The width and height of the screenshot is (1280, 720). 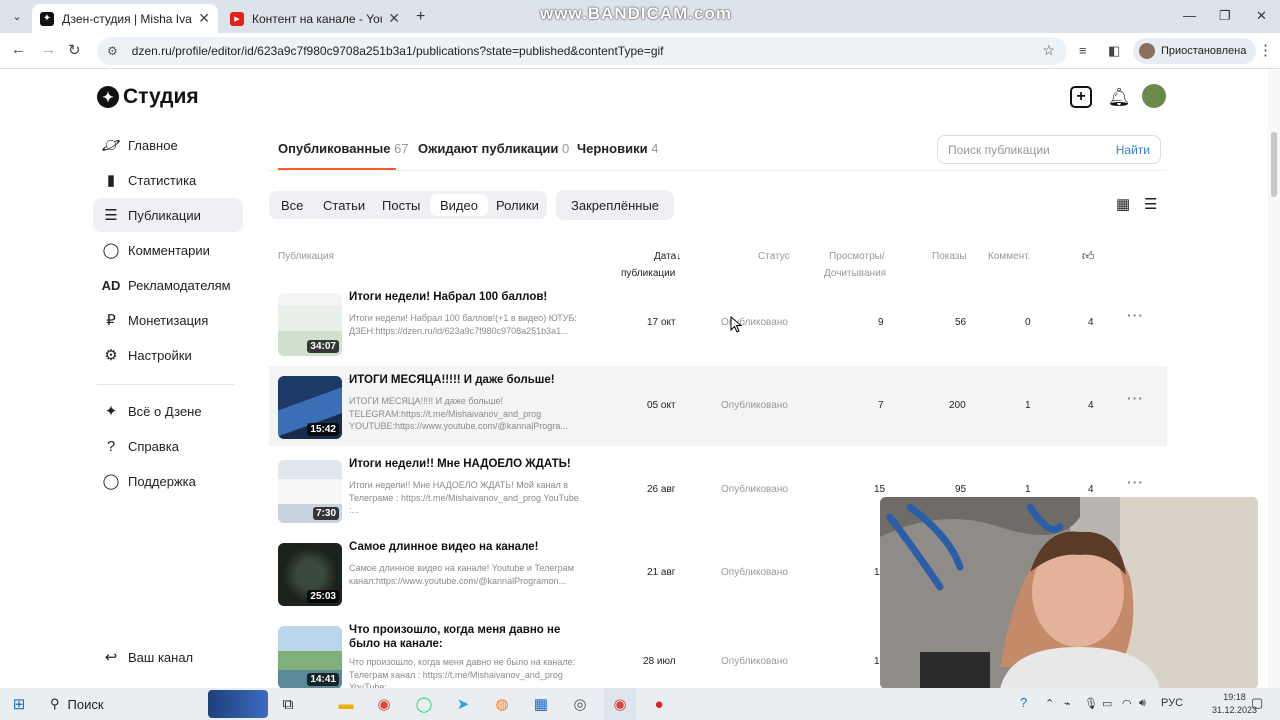 What do you see at coordinates (168, 411) in the screenshot?
I see `sidebar-item-about-dzen: ✦ Всё о Дзене` at bounding box center [168, 411].